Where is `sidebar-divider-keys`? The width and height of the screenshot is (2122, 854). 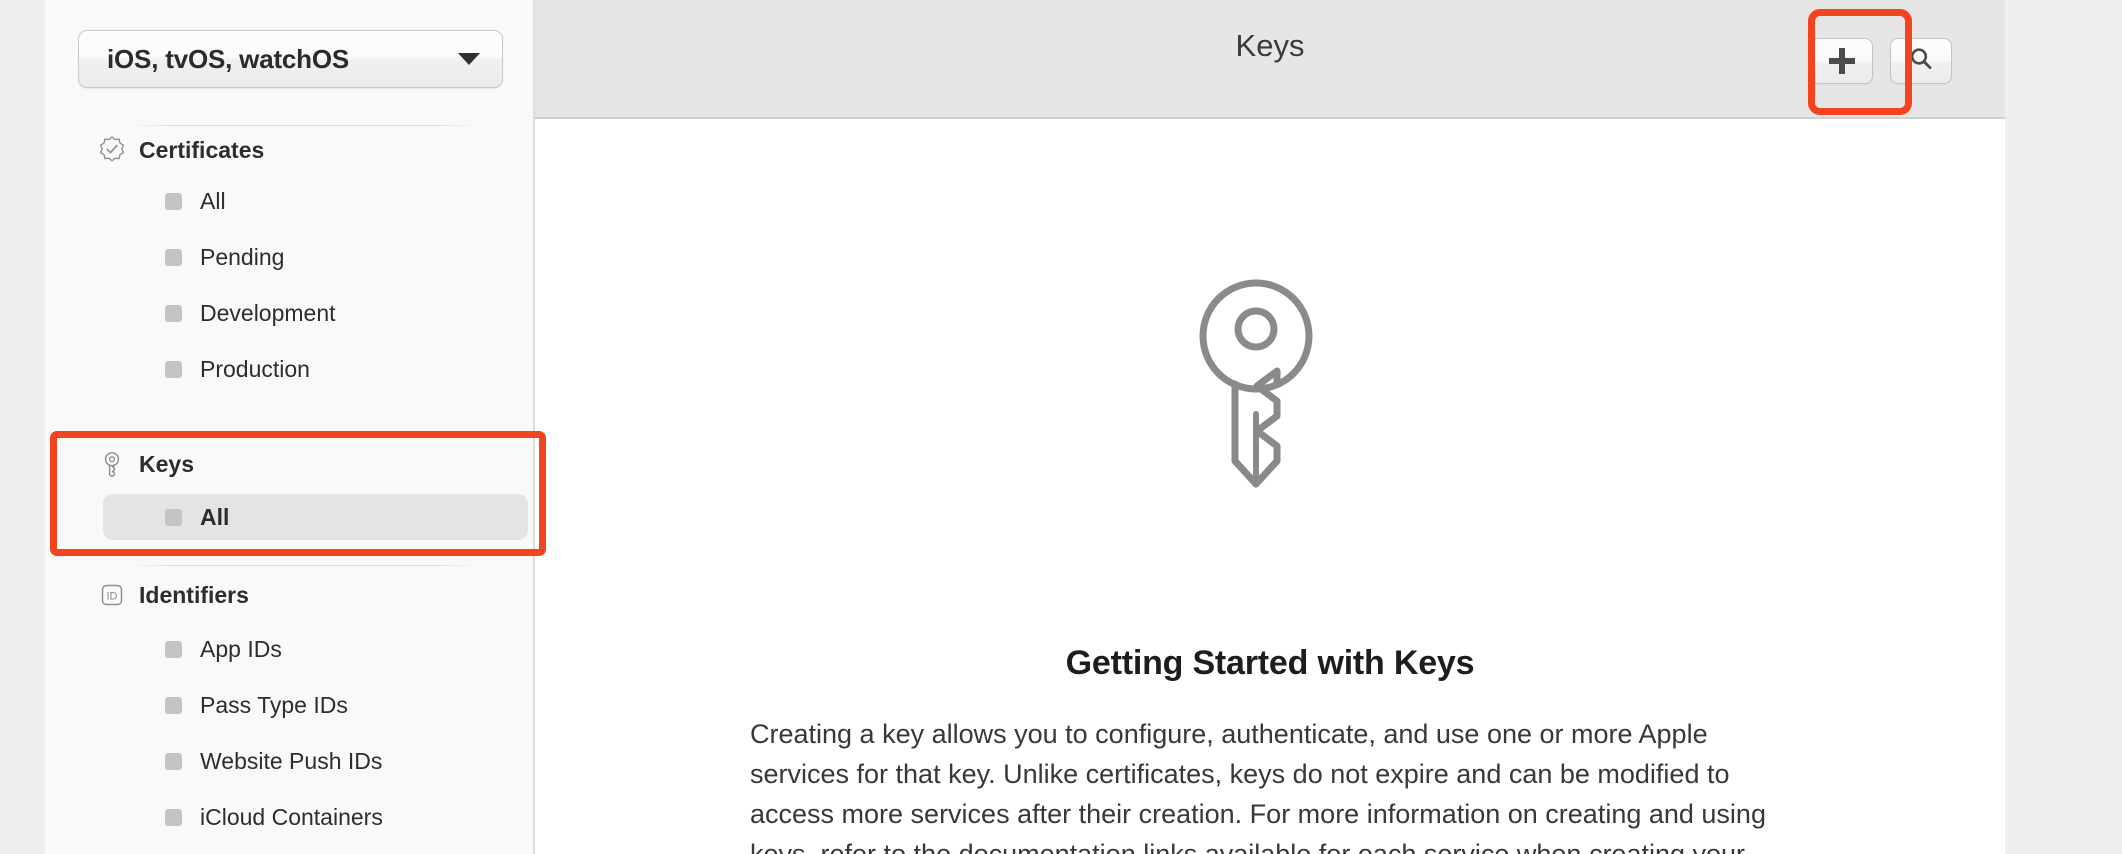 sidebar-divider-keys is located at coordinates (304, 565).